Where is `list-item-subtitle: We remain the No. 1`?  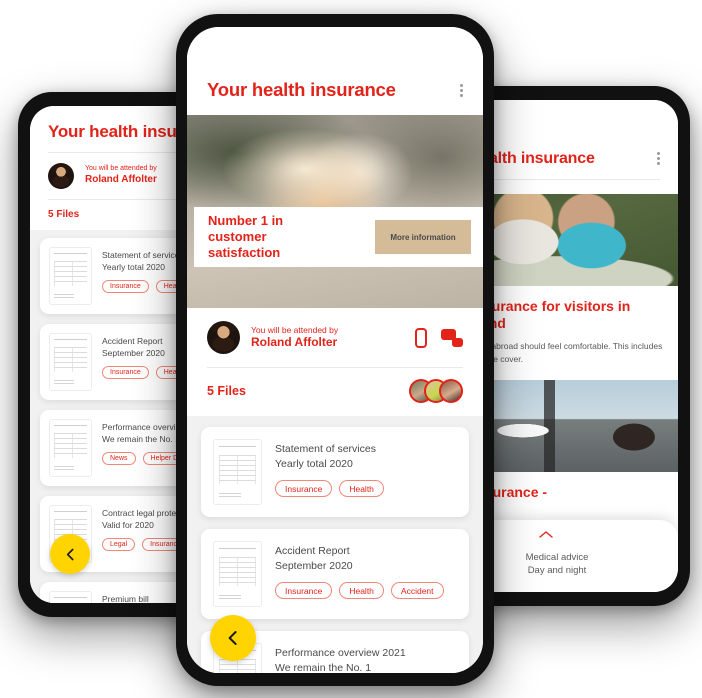
list-item-subtitle: We remain the No. 1 is located at coordinates (323, 667).